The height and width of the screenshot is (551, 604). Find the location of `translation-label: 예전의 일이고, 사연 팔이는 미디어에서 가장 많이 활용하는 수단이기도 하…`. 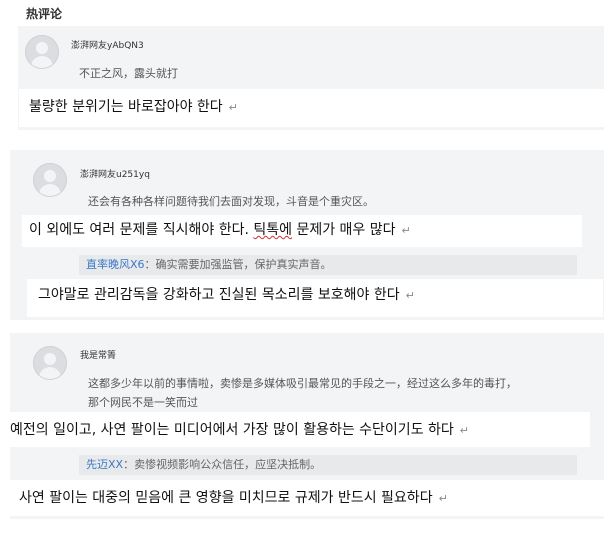

translation-label: 예전의 일이고, 사연 팔이는 미디어에서 가장 많이 활용하는 수단이기도 하… is located at coordinates (232, 430).